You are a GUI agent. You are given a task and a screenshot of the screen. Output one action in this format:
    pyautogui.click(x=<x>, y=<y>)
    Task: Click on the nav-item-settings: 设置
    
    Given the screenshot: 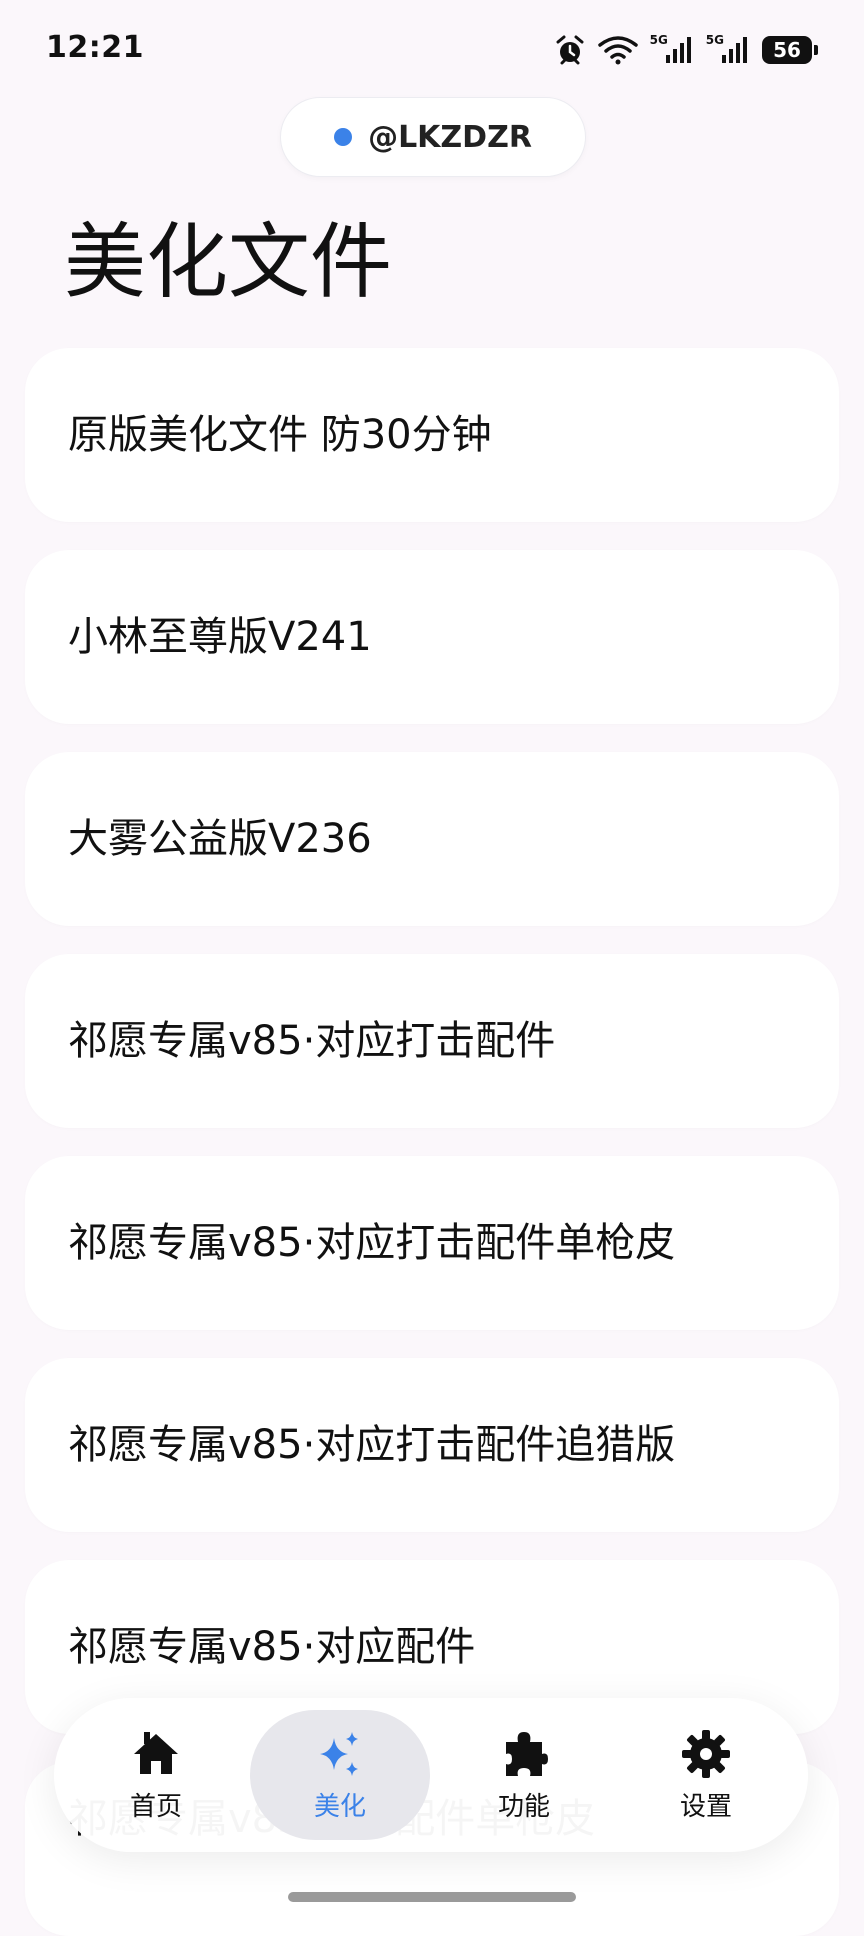 What is the action you would take?
    pyautogui.click(x=706, y=1775)
    